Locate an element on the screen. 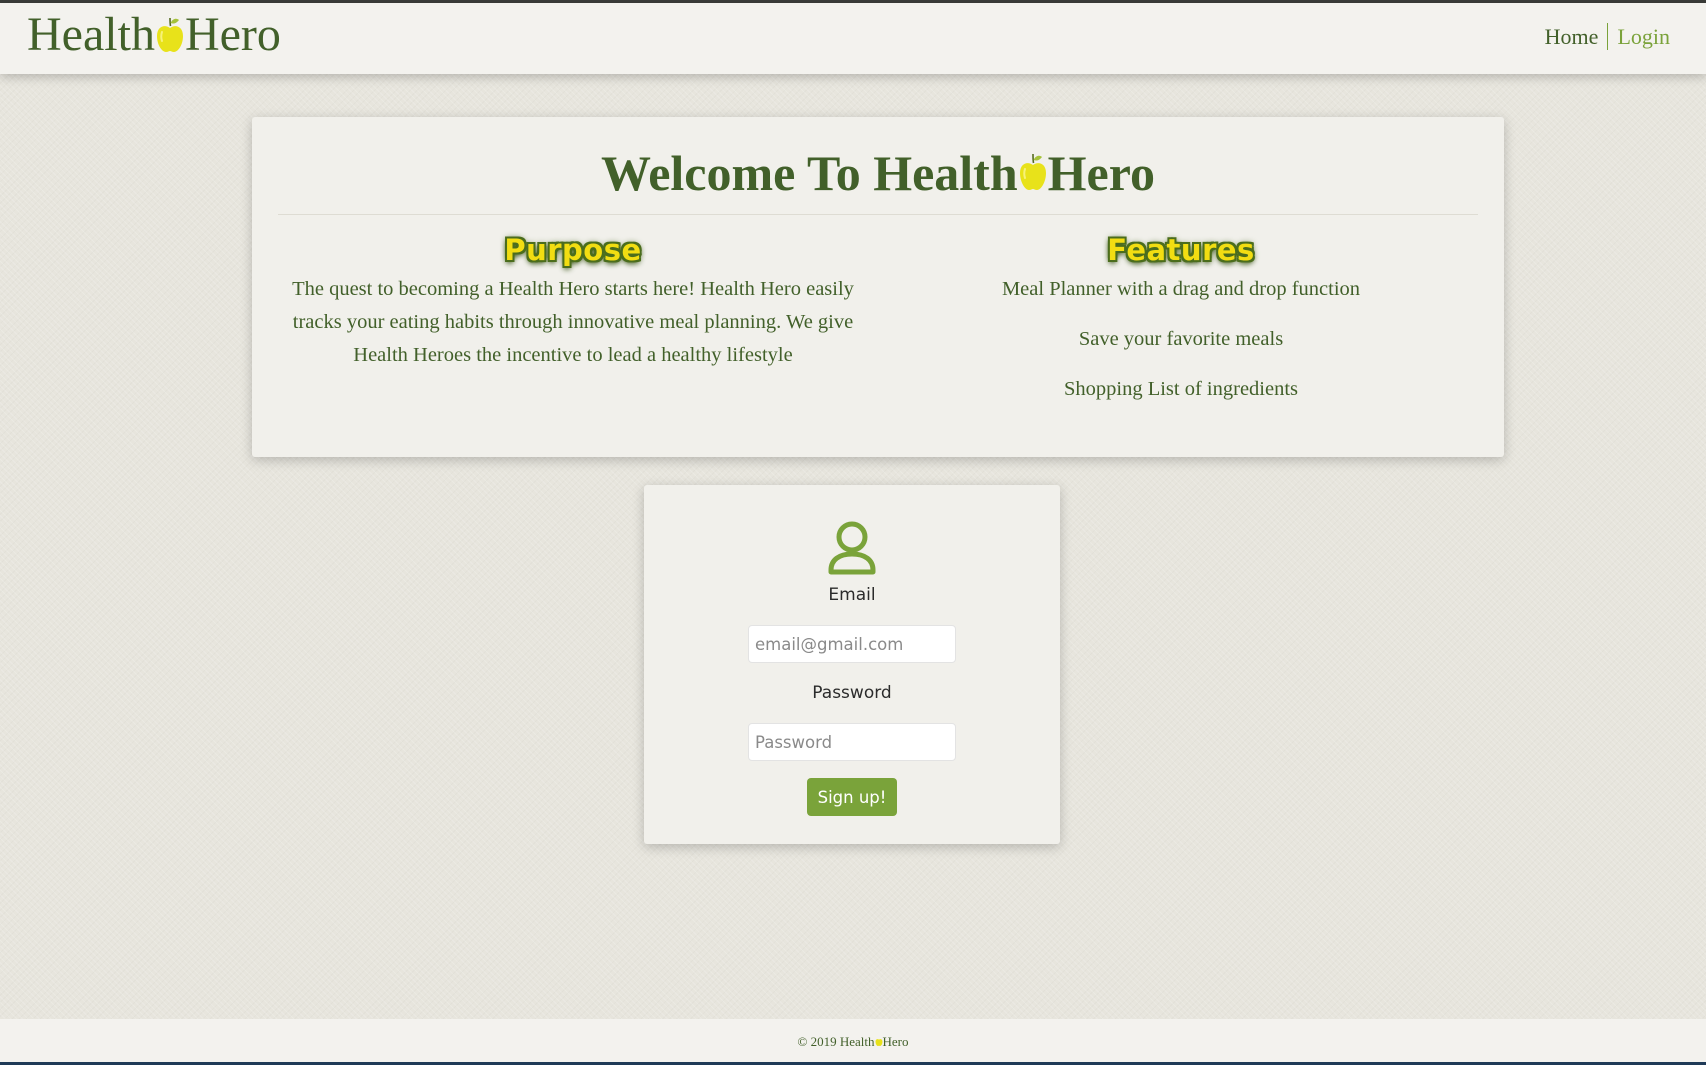  signup-form: Email Password Sign up! is located at coordinates (852, 664).